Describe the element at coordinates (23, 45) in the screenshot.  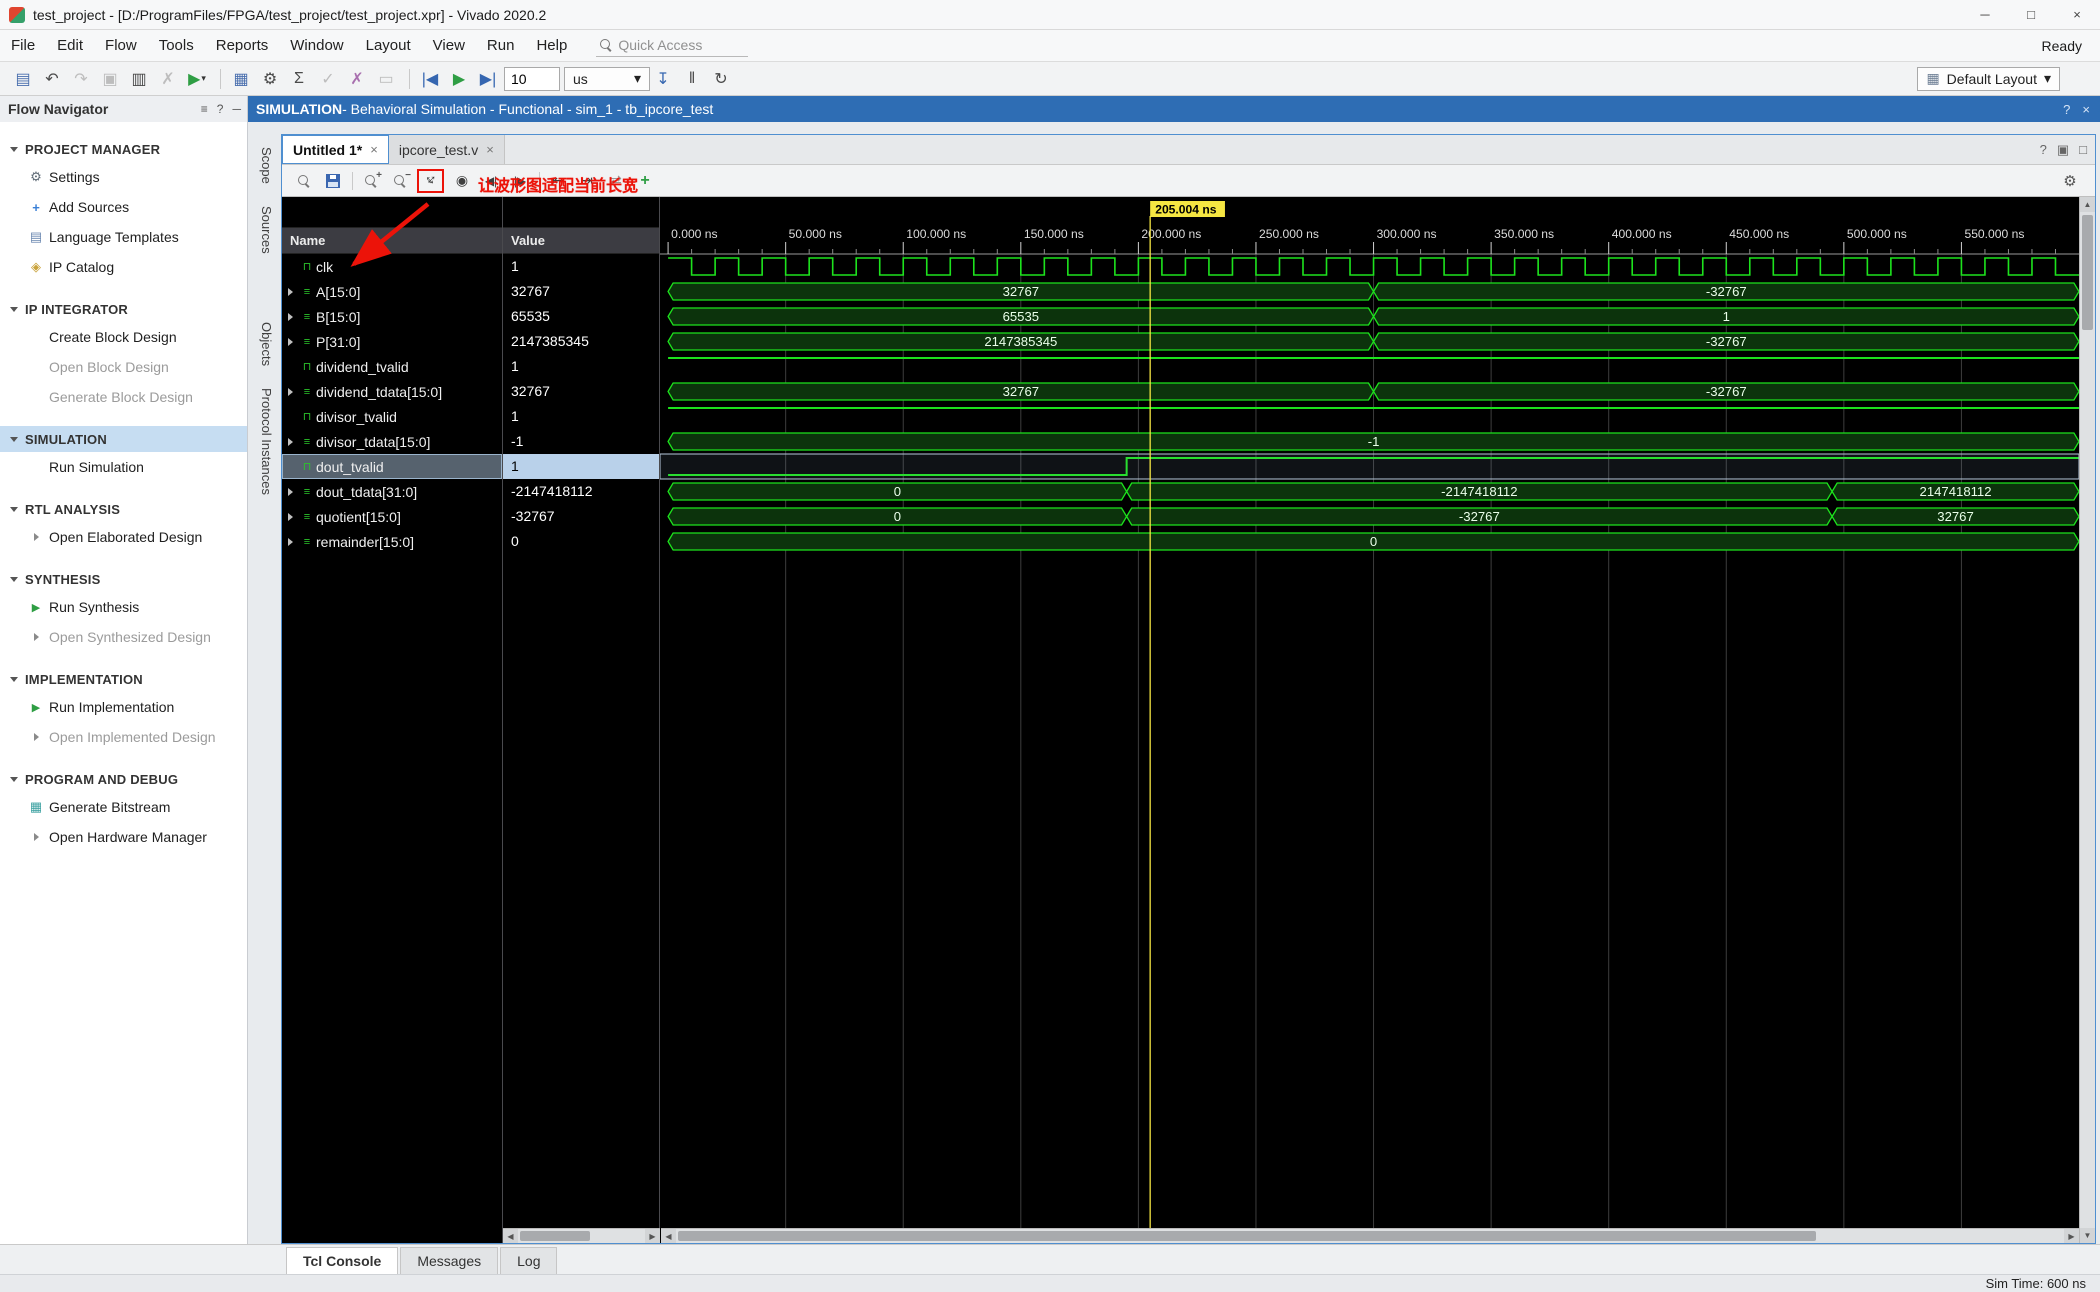
I see `menu-file: File` at that location.